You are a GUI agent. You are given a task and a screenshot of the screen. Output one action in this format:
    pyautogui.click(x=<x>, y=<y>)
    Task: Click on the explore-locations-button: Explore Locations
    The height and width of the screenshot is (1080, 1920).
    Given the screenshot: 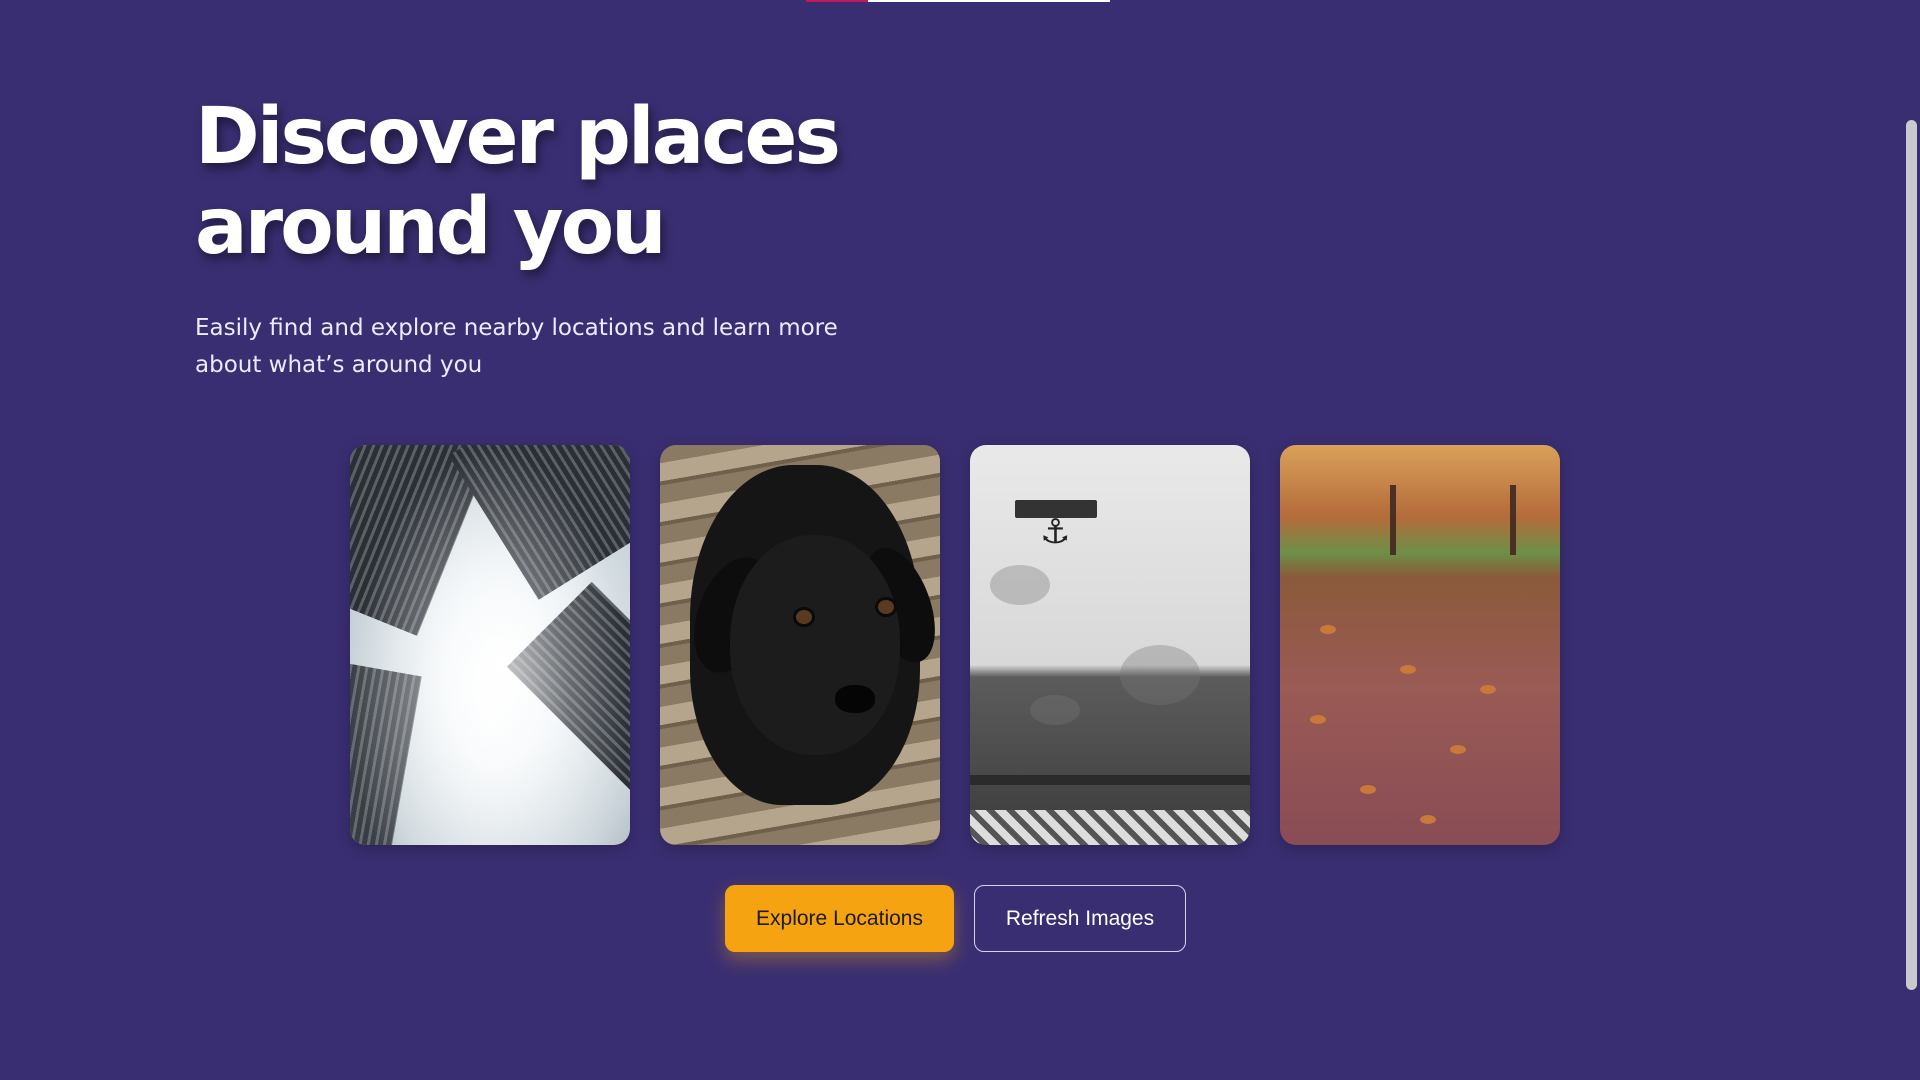 What is the action you would take?
    pyautogui.click(x=839, y=918)
    